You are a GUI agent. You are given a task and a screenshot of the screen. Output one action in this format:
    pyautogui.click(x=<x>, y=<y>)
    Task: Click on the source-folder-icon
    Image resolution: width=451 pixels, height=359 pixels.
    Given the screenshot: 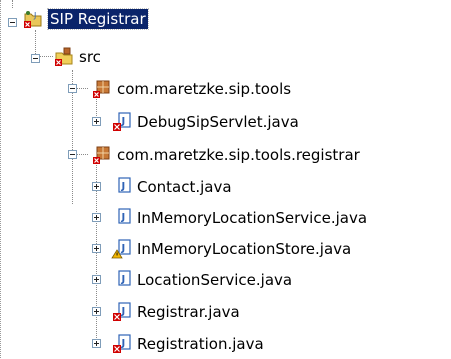 What is the action you would take?
    pyautogui.click(x=64, y=57)
    